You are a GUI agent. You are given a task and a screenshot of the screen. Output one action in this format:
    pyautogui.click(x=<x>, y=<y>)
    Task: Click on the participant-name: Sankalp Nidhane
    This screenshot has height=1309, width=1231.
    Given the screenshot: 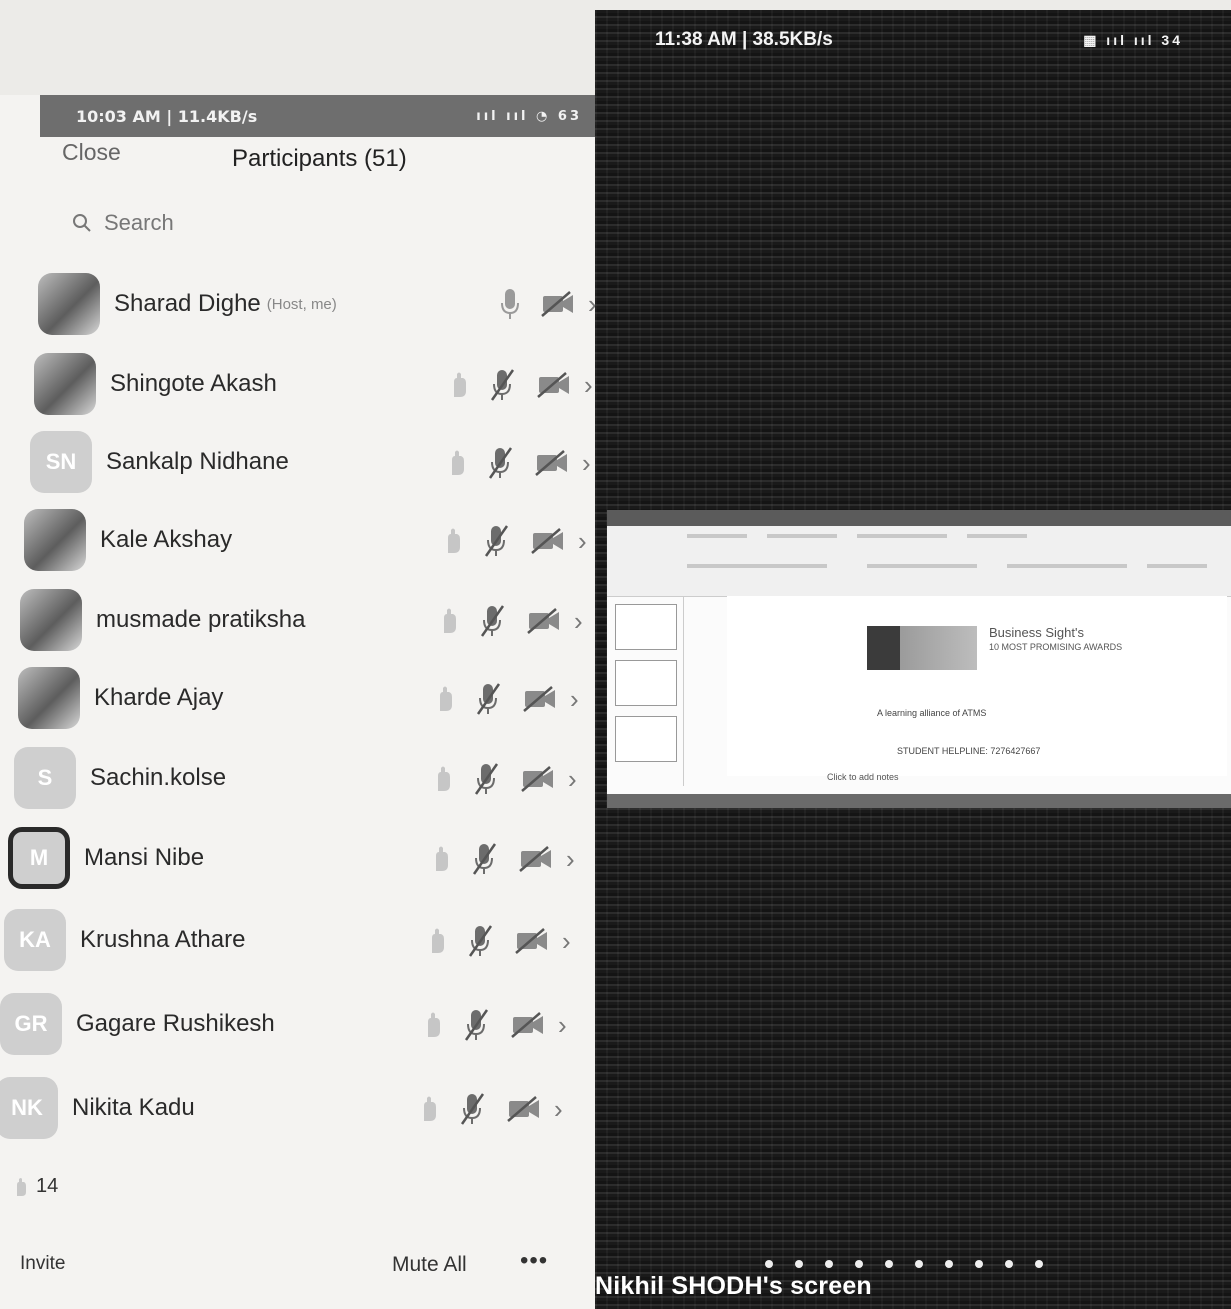 What is the action you would take?
    pyautogui.click(x=197, y=461)
    